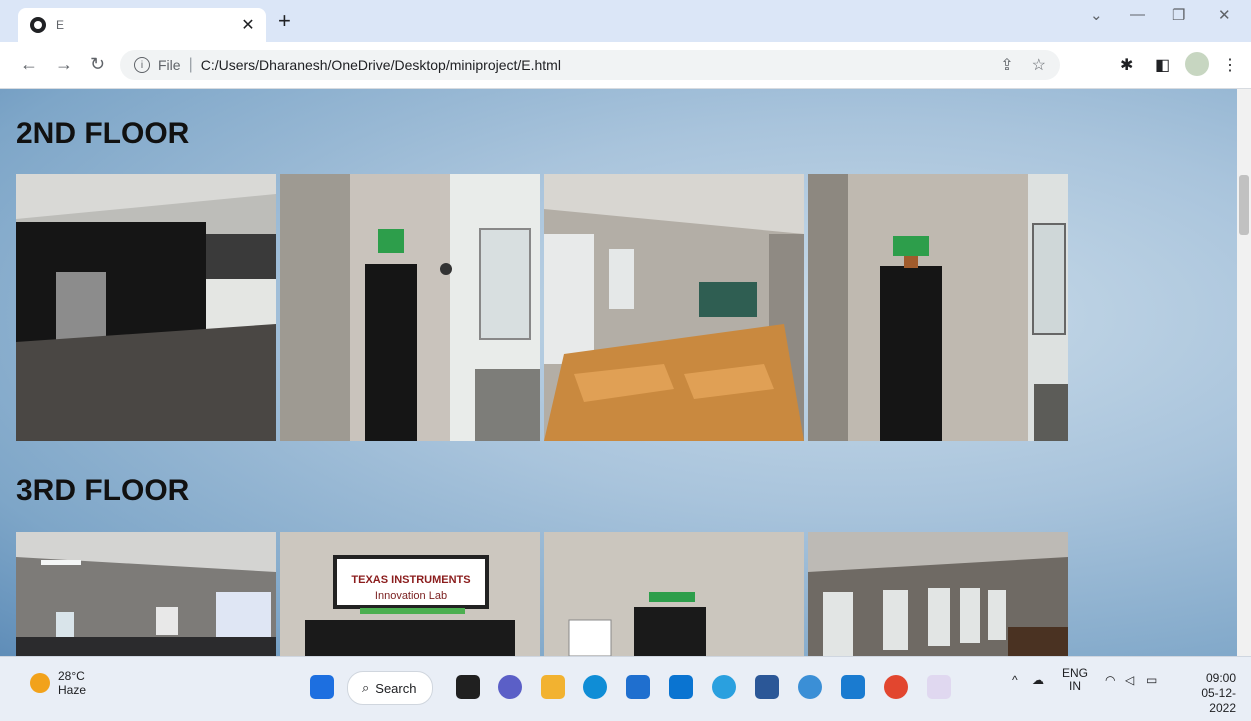 This screenshot has width=1251, height=721. Describe the element at coordinates (1096, 15) in the screenshot. I see `tab-search-icon: ⌄` at that location.